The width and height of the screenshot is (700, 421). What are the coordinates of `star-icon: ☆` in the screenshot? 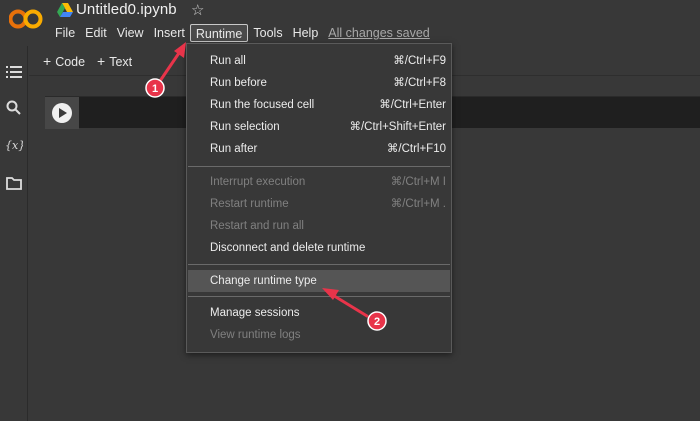 It's located at (197, 10).